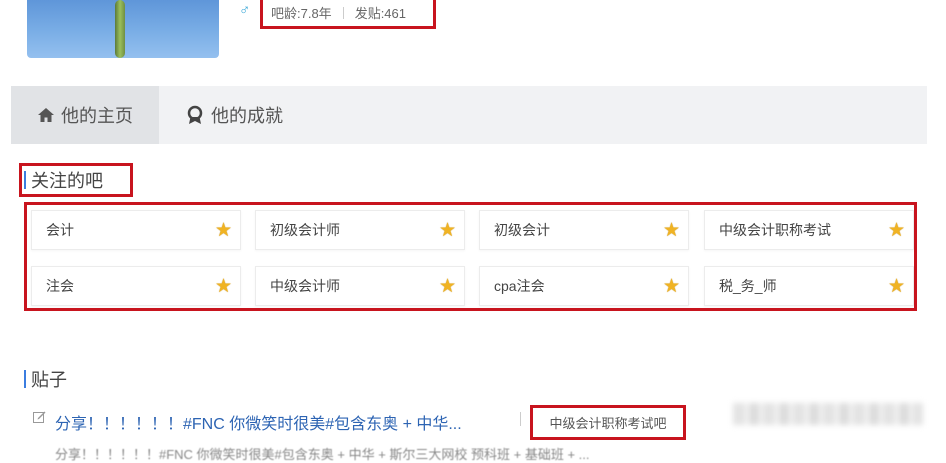 Image resolution: width=946 pixels, height=463 pixels. Describe the element at coordinates (195, 114) in the screenshot. I see `medal-icon` at that location.